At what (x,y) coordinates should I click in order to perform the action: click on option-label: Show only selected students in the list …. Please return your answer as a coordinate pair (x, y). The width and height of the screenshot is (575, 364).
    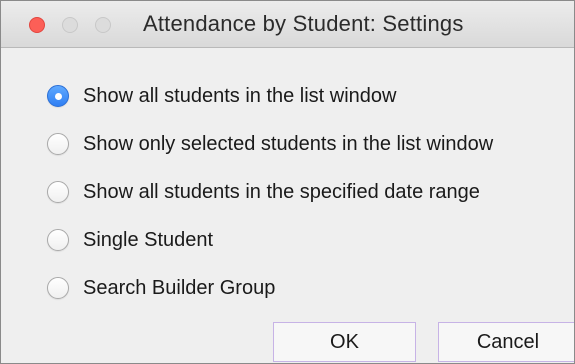
    Looking at the image, I should click on (288, 144).